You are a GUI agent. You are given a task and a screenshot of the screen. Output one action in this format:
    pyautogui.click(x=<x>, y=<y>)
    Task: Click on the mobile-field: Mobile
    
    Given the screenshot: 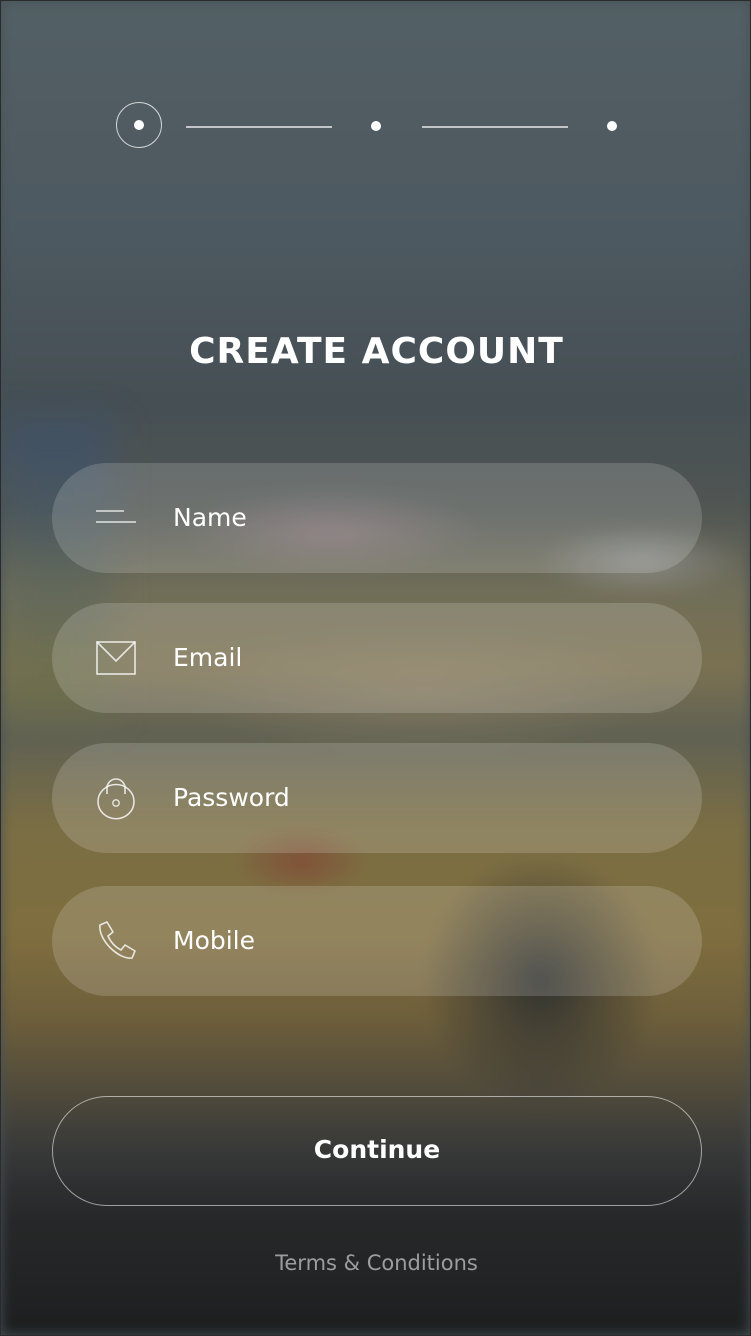 What is the action you would take?
    pyautogui.click(x=377, y=941)
    